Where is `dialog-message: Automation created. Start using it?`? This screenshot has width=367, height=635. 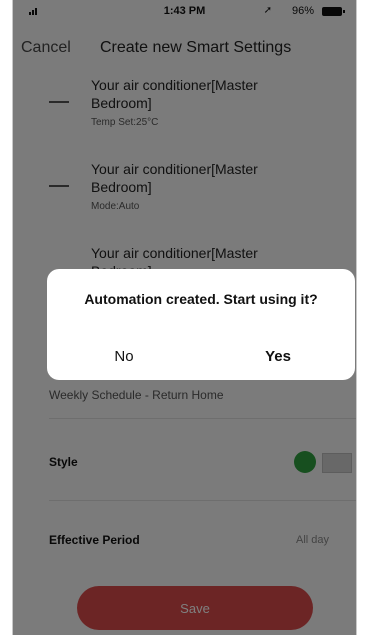 dialog-message: Automation created. Start using it? is located at coordinates (201, 299).